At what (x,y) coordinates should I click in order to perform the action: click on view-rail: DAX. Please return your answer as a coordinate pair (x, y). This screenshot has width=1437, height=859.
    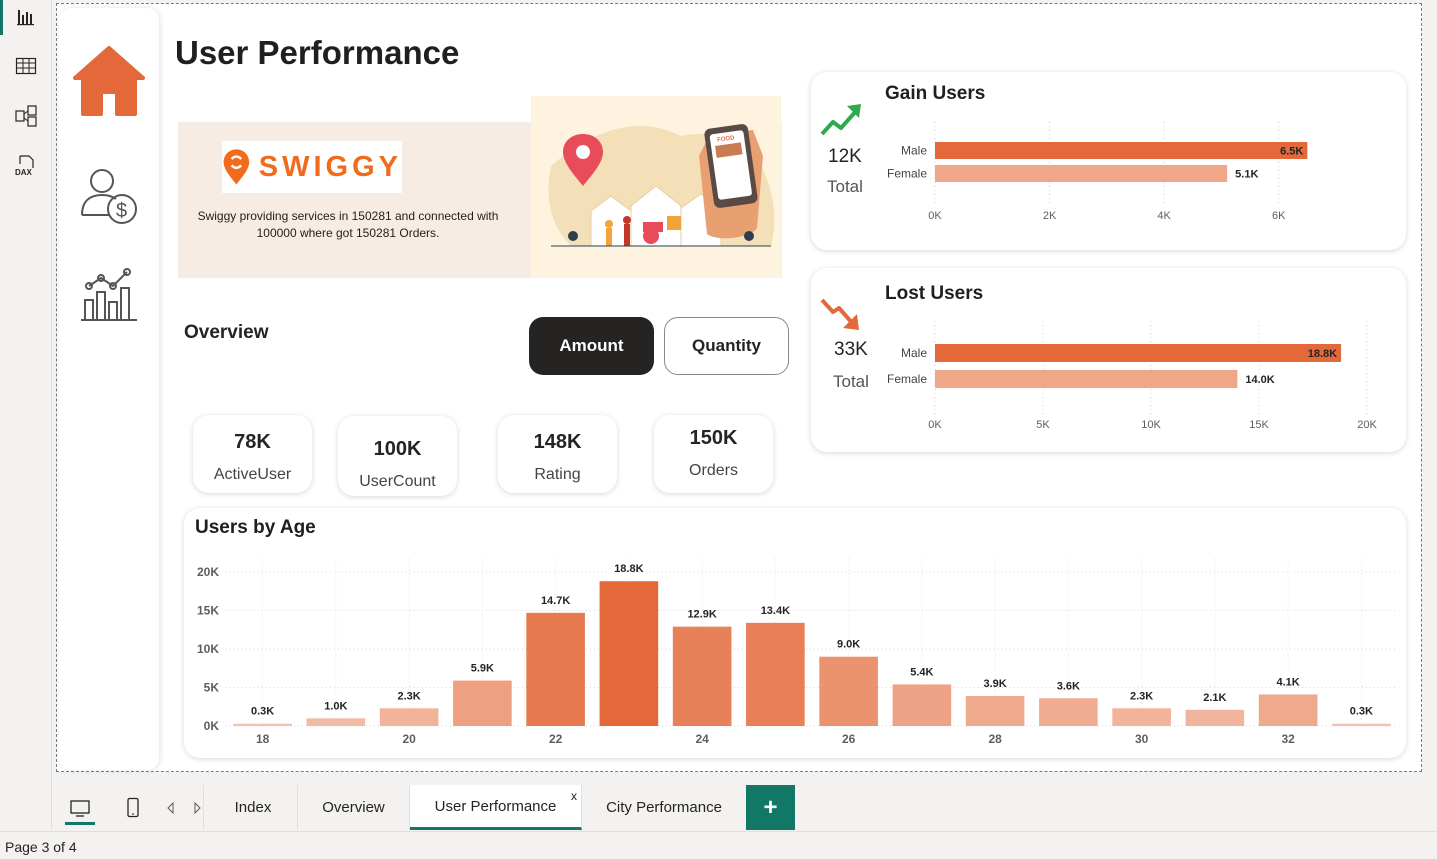
    Looking at the image, I should click on (26, 415).